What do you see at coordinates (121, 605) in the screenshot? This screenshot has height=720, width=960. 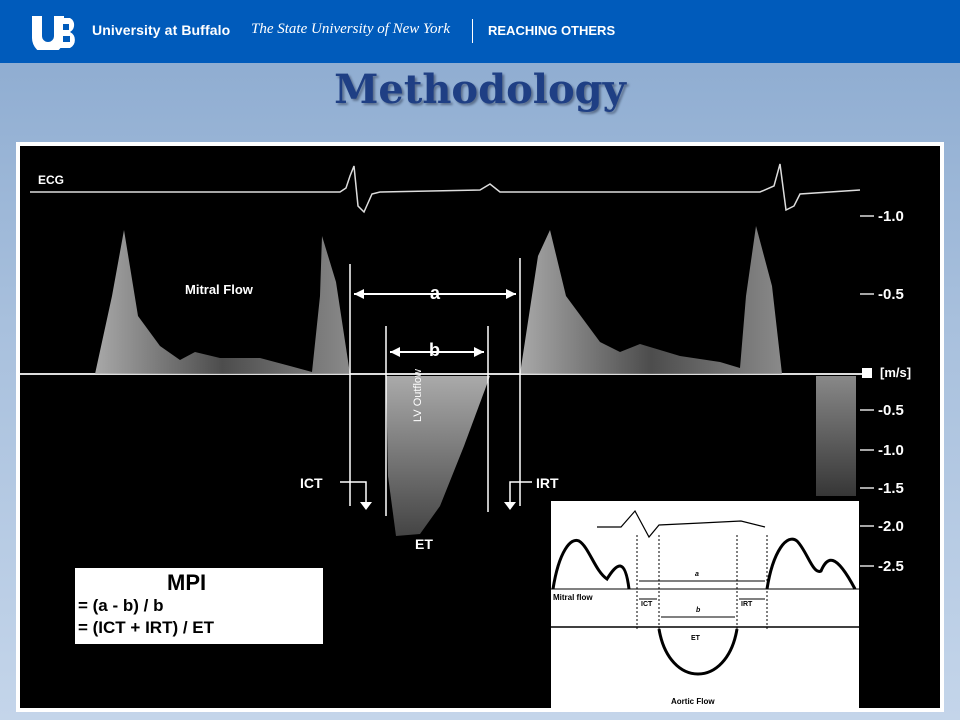 I see `mpi-formula-line-1: = (a - b) / b` at bounding box center [121, 605].